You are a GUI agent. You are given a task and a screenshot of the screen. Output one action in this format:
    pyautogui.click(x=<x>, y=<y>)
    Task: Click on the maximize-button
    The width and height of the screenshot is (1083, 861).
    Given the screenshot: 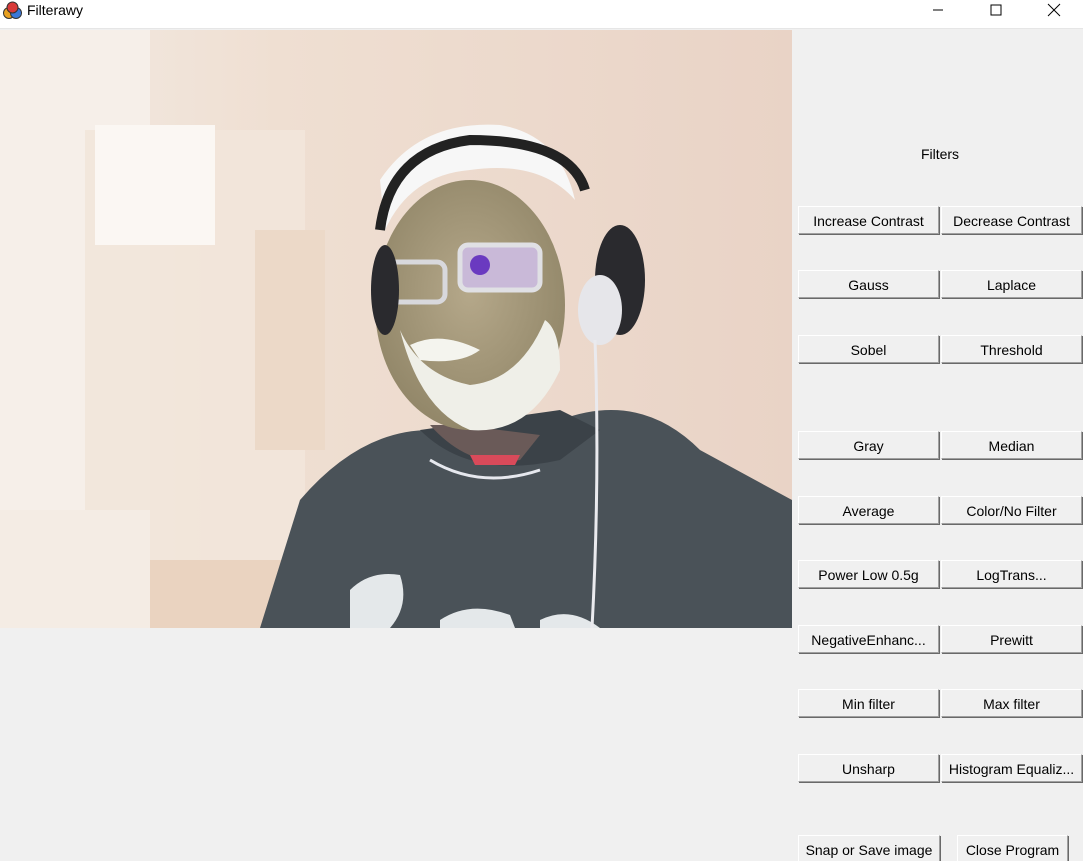 What is the action you would take?
    pyautogui.click(x=996, y=12)
    